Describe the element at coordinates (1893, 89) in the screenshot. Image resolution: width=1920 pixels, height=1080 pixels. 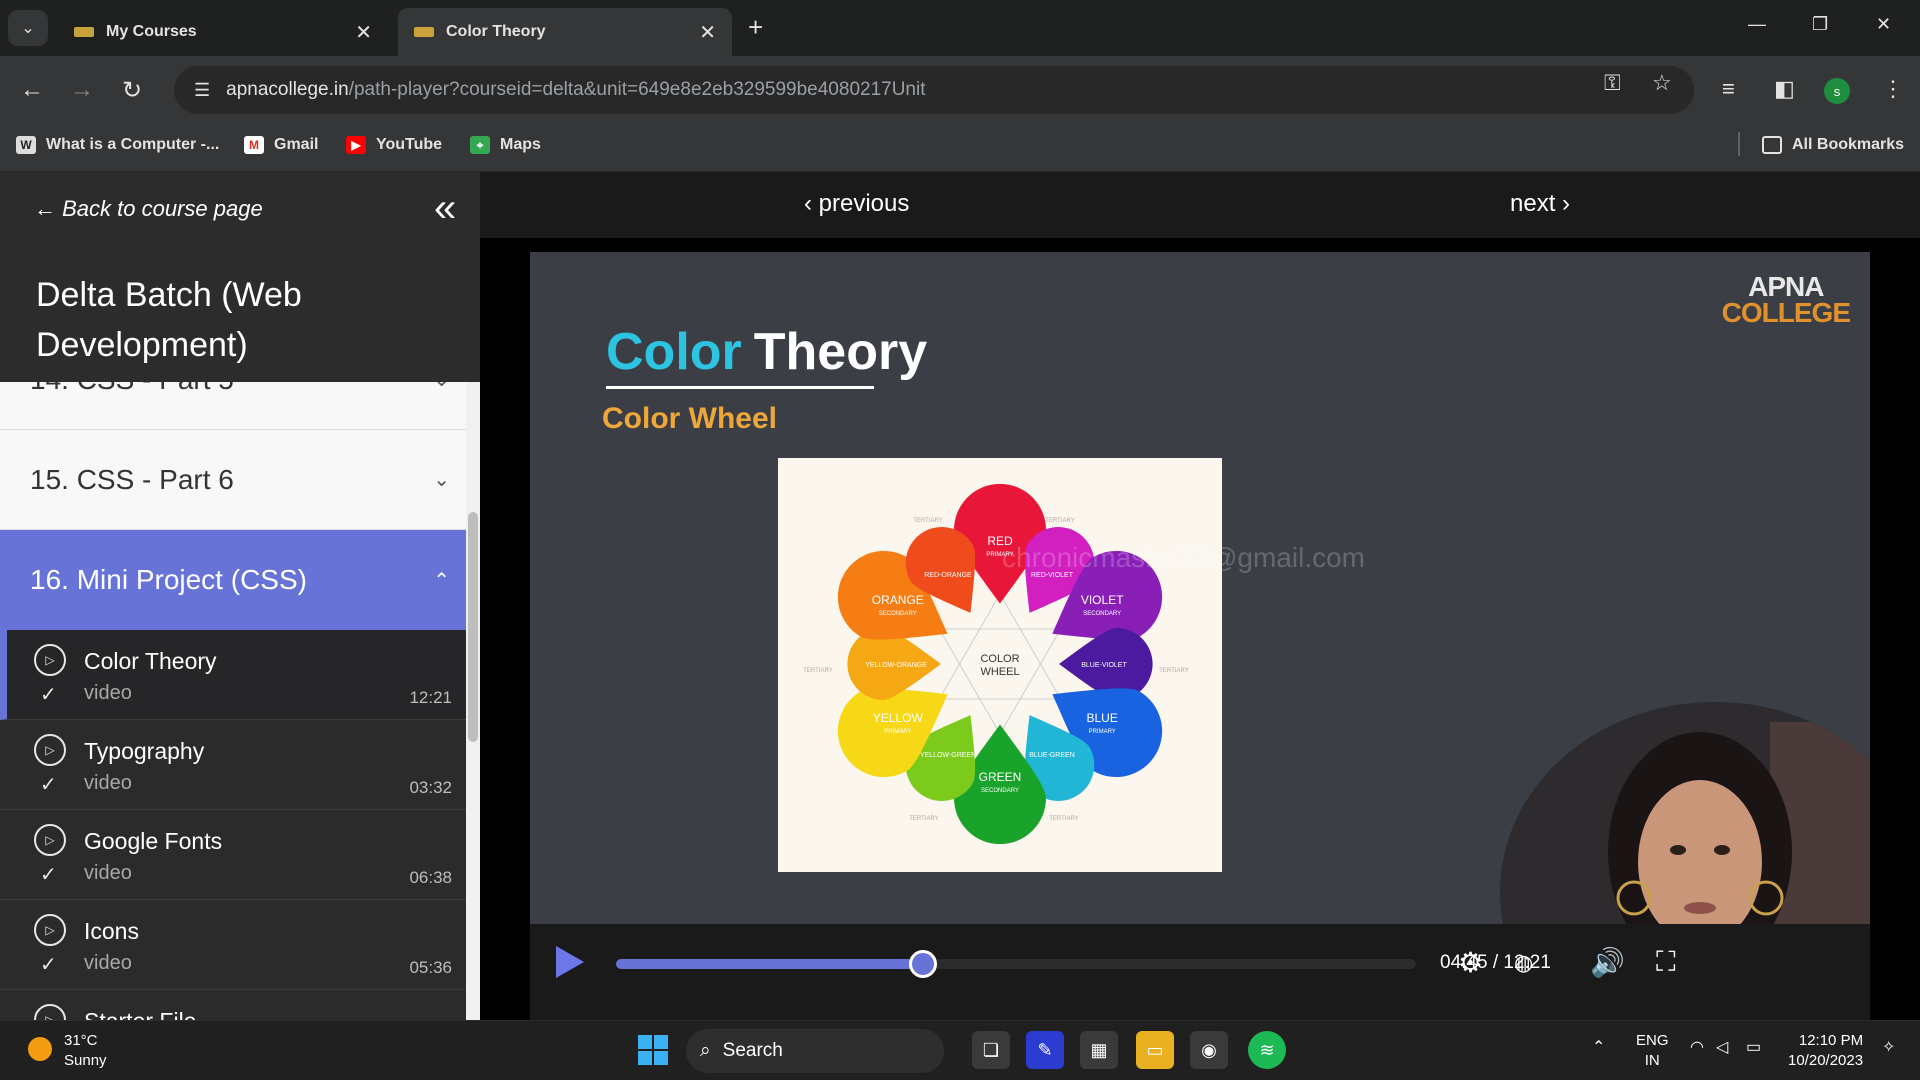
I see `menu-icon: ⋮` at that location.